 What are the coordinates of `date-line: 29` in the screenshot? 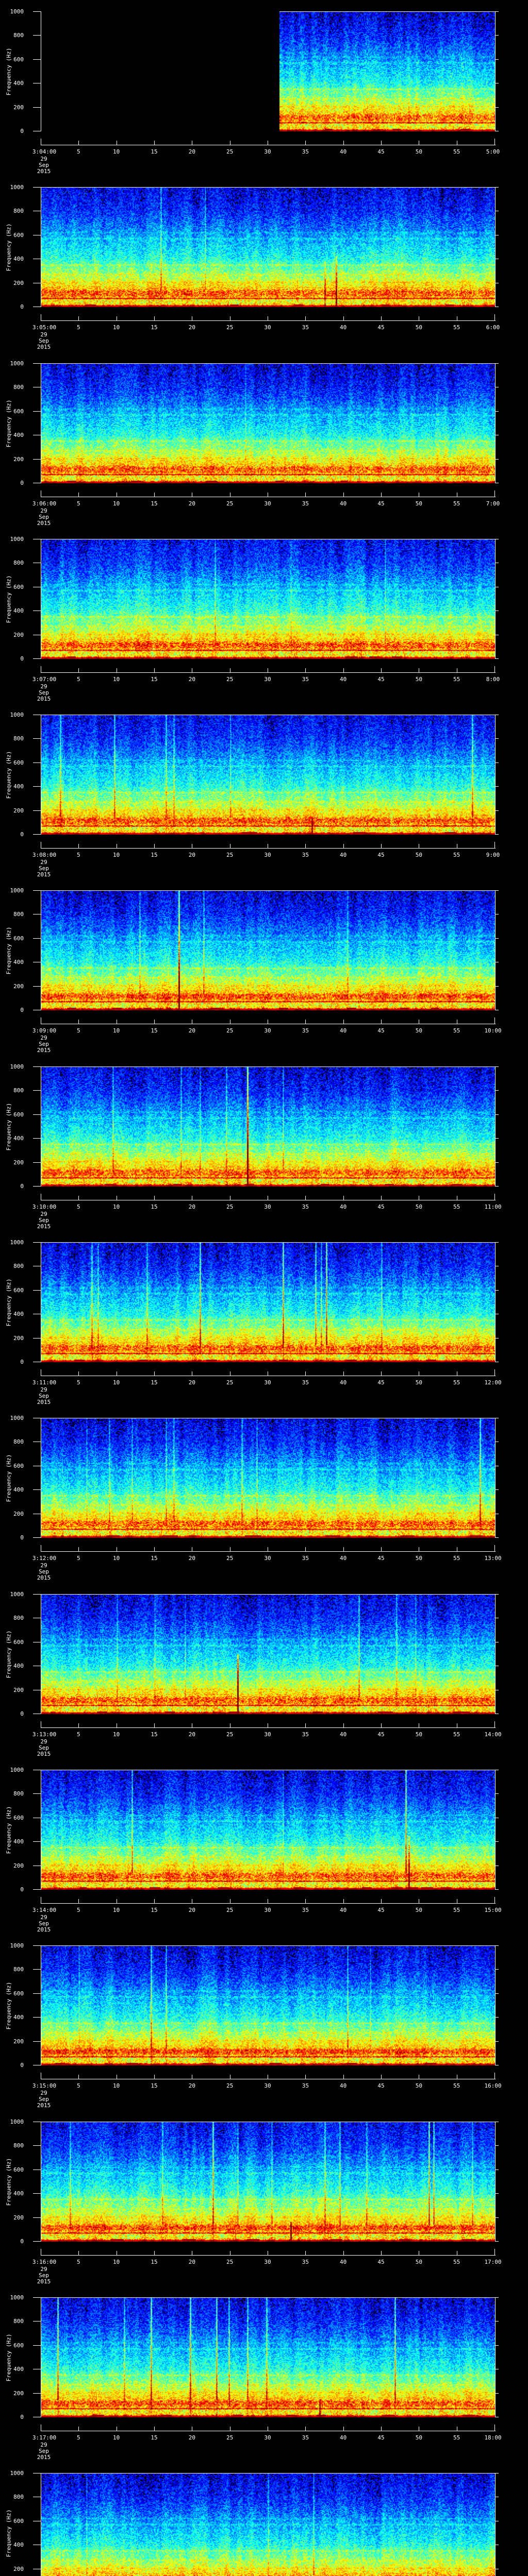 It's located at (43, 1389).